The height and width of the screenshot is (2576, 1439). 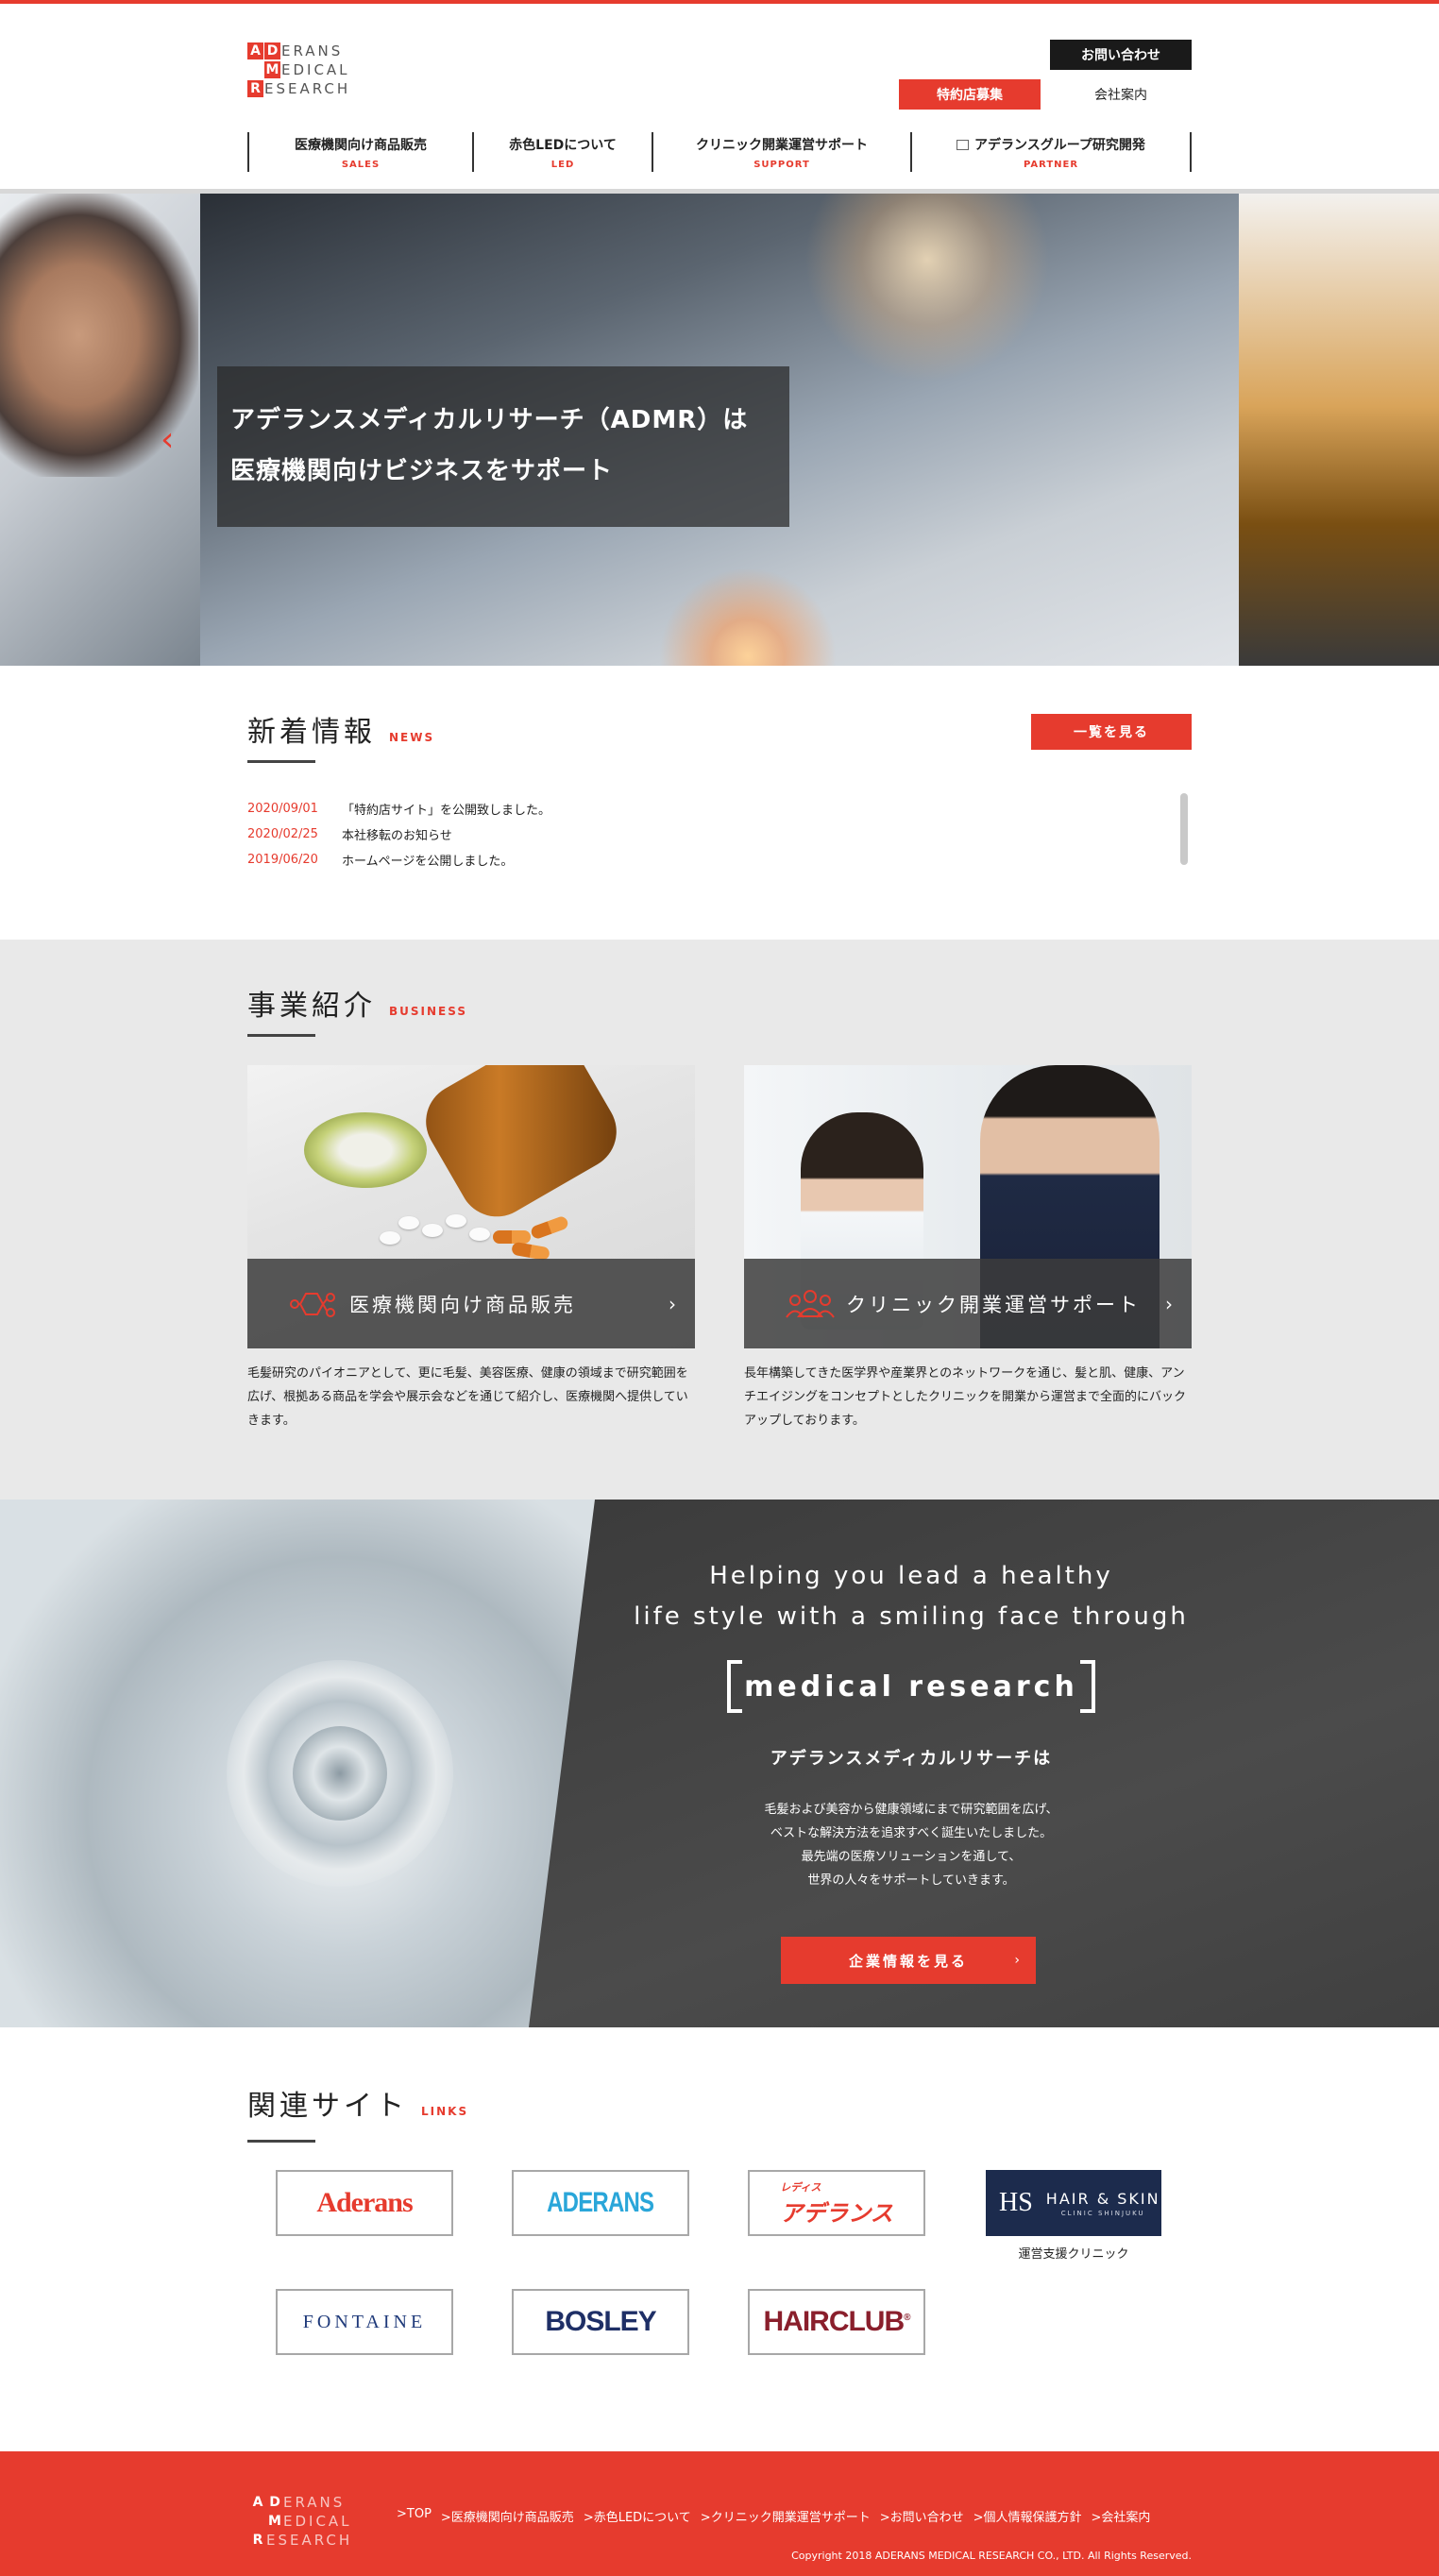 I want to click on nav-label: アデランスグループ研究開発, so click(x=1051, y=144).